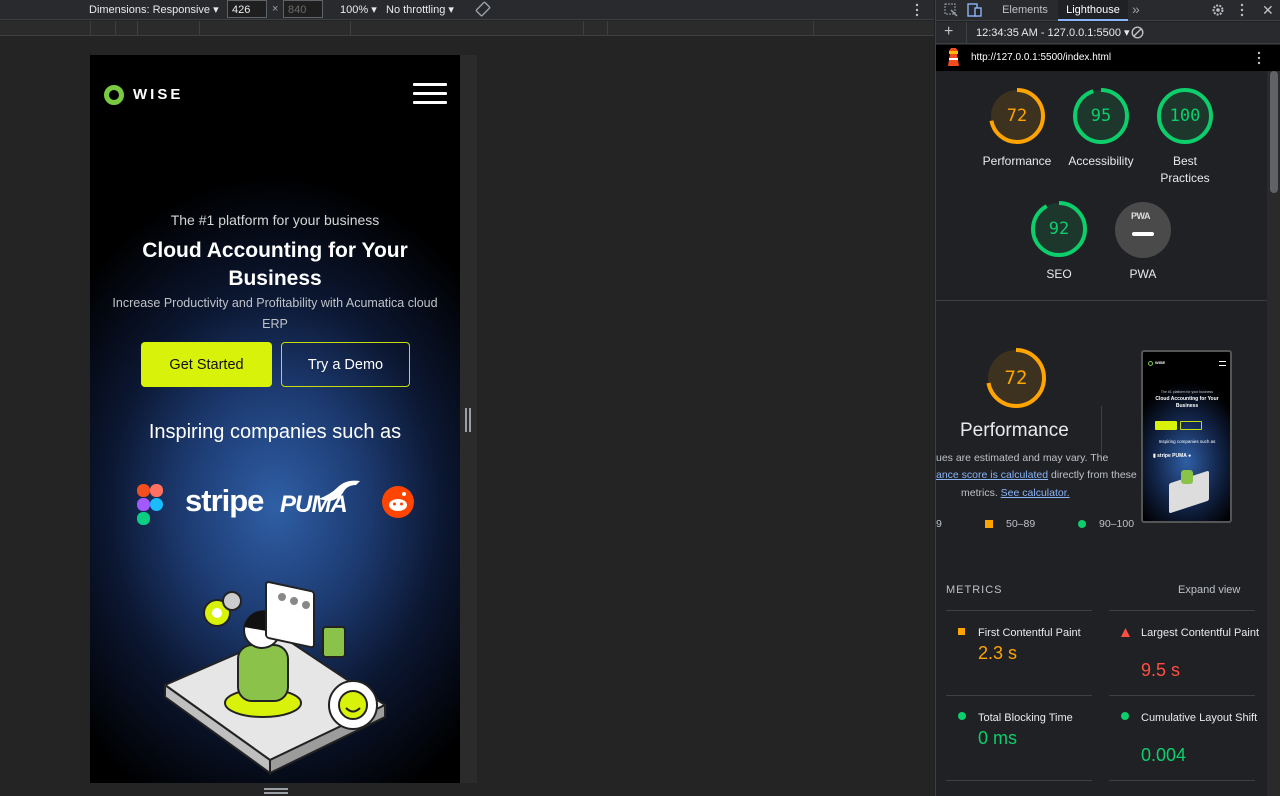 This screenshot has height=796, width=1280. Describe the element at coordinates (975, 10) in the screenshot. I see `device-toolbar-icon` at that location.